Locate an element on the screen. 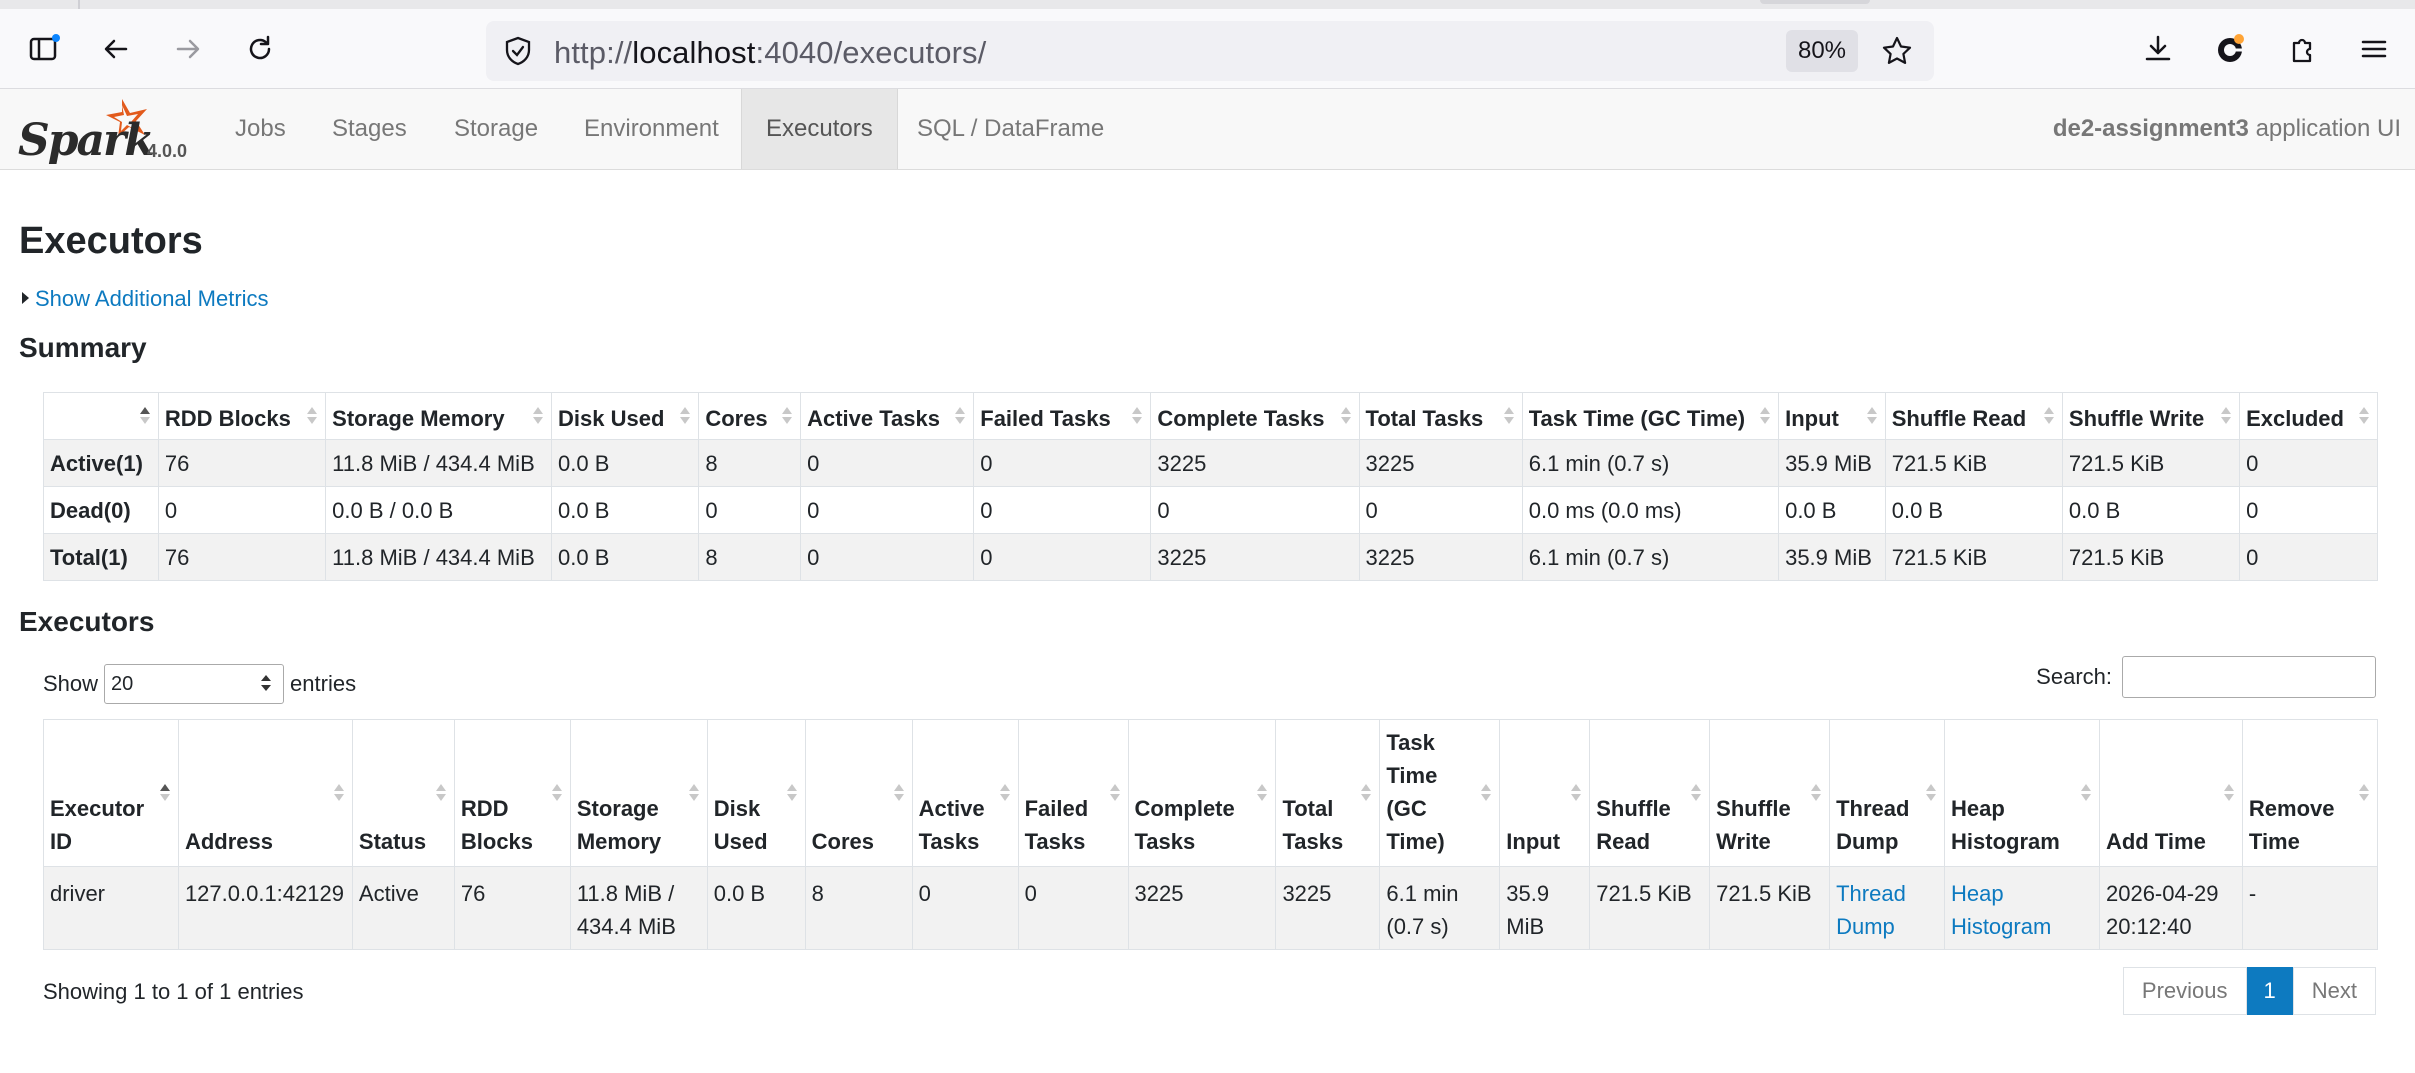 This screenshot has height=1073, width=2415. cell-line: (0.7 s) is located at coordinates (1417, 926).